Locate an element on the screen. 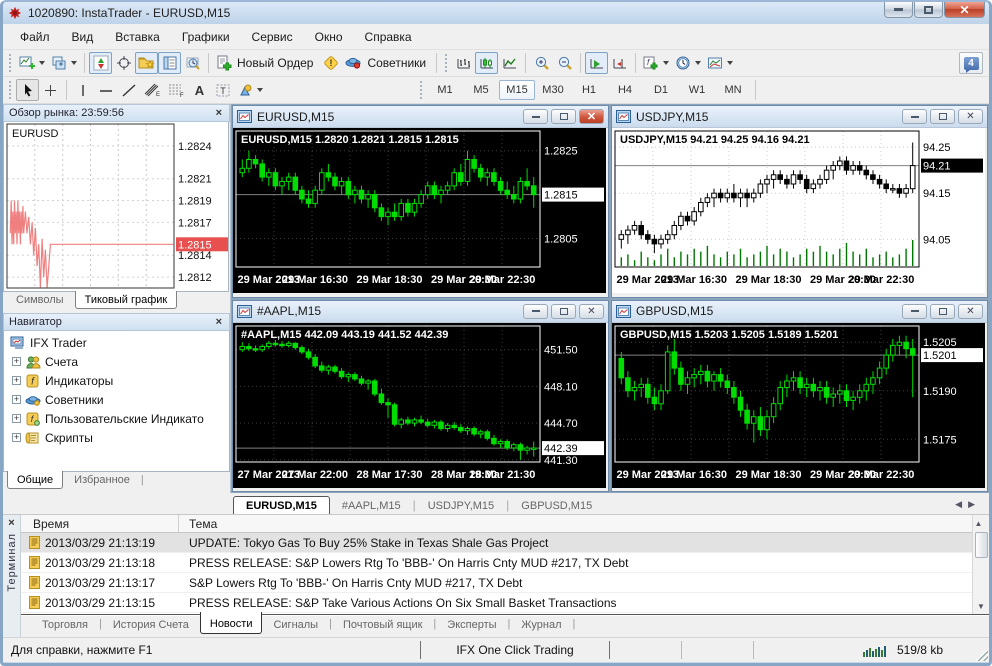  status-trading-mode: IFX One Click Trading is located at coordinates (515, 650).